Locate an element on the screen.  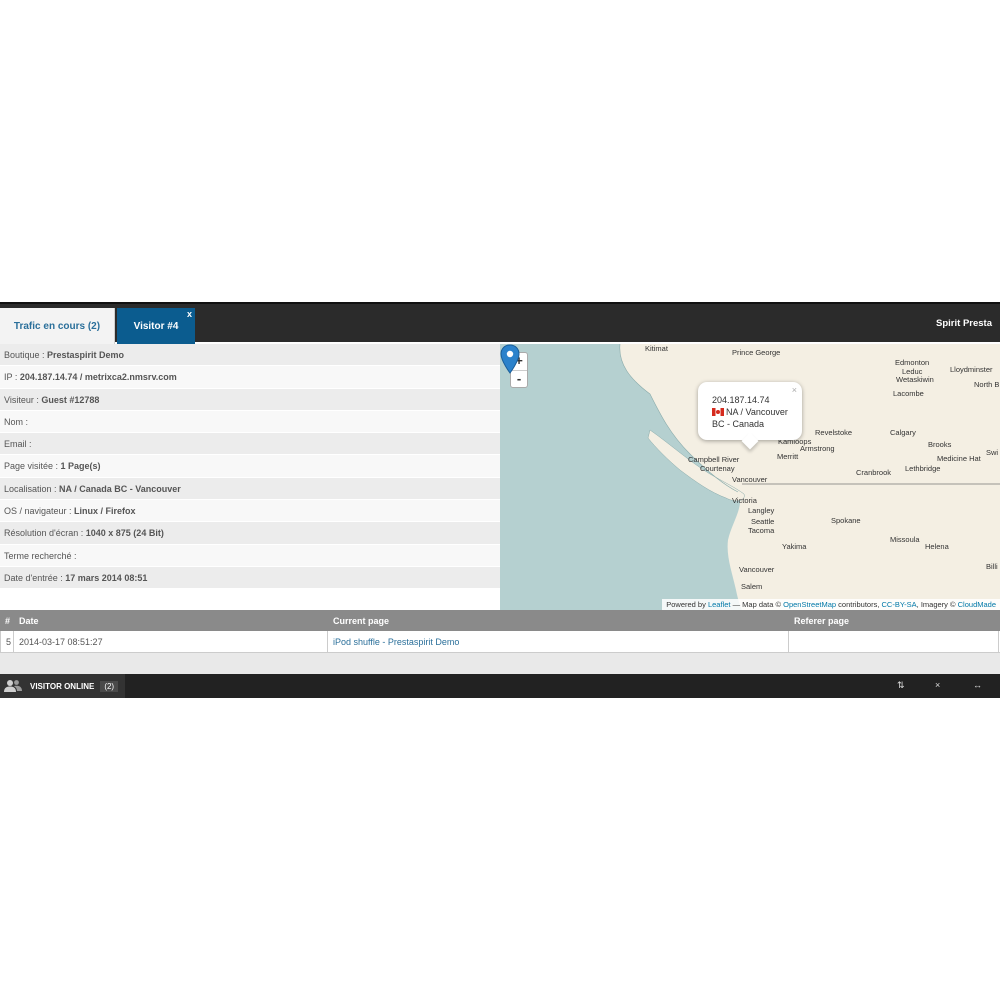
popup-city: NA / Vancouver is located at coordinates (757, 412).